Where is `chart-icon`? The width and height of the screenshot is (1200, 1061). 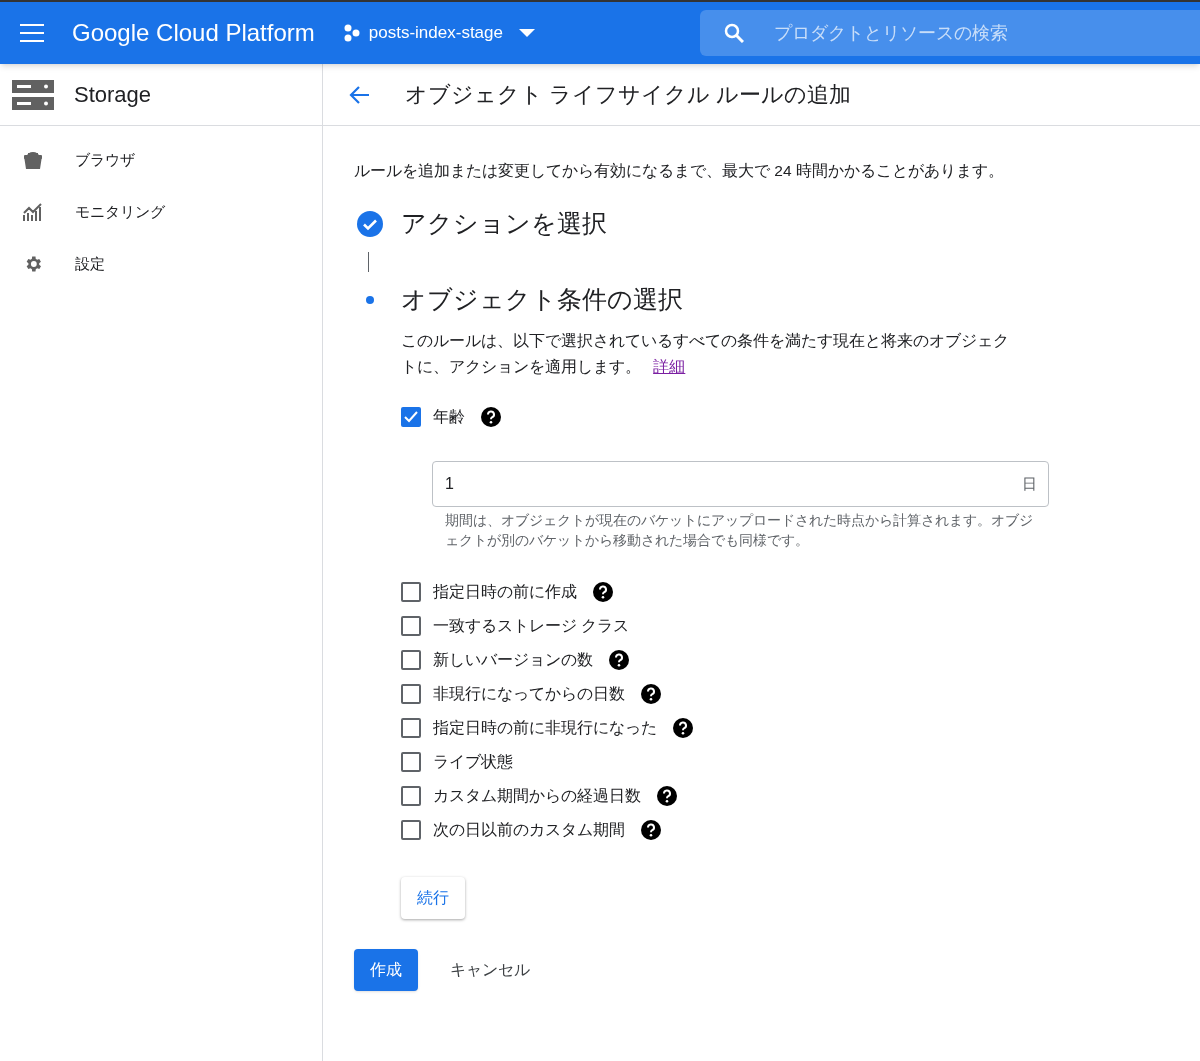
chart-icon is located at coordinates (33, 212).